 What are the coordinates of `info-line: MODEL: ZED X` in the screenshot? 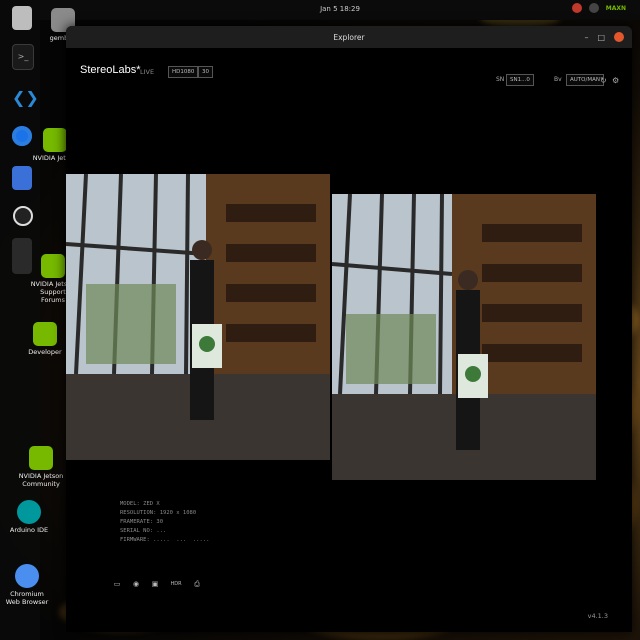 It's located at (140, 504).